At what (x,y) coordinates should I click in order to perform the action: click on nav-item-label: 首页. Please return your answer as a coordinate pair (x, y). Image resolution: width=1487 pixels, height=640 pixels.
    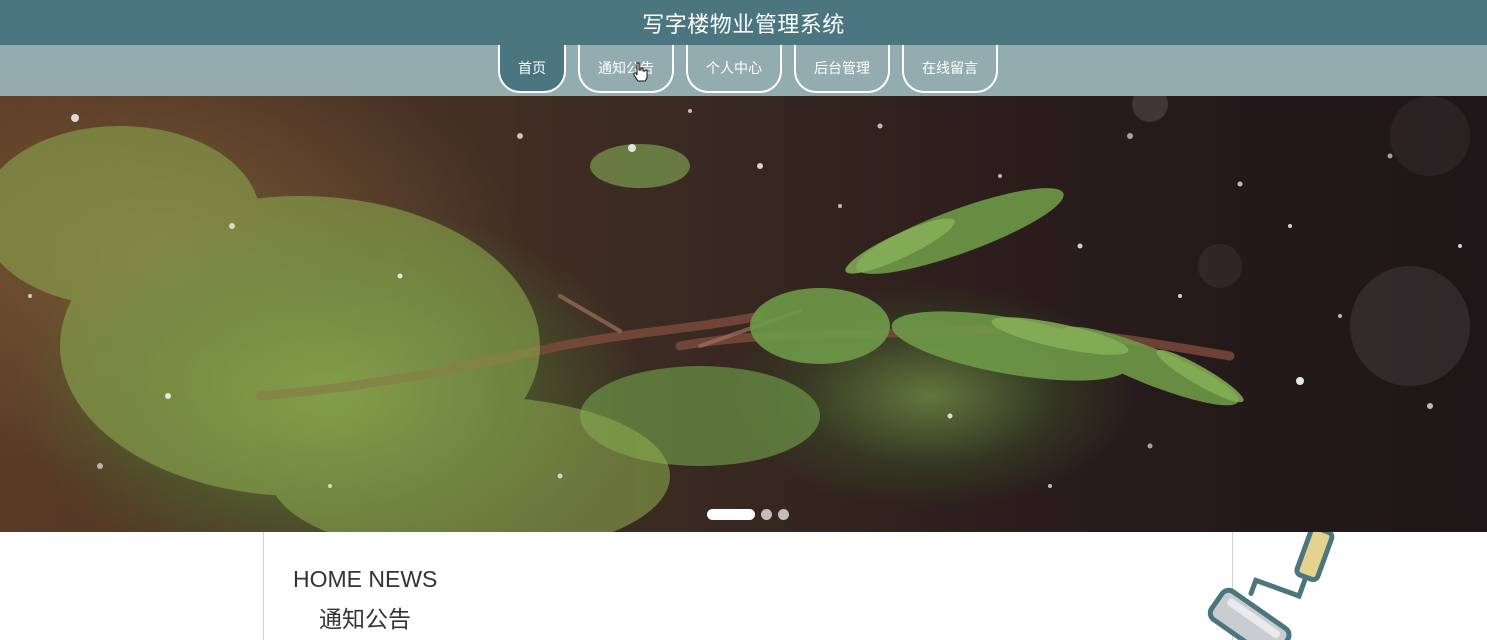
    Looking at the image, I should click on (532, 69).